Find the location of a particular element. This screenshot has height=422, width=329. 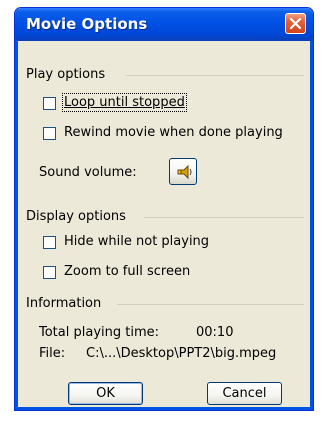

total-playing-time-value: 00:10 is located at coordinates (215, 332).